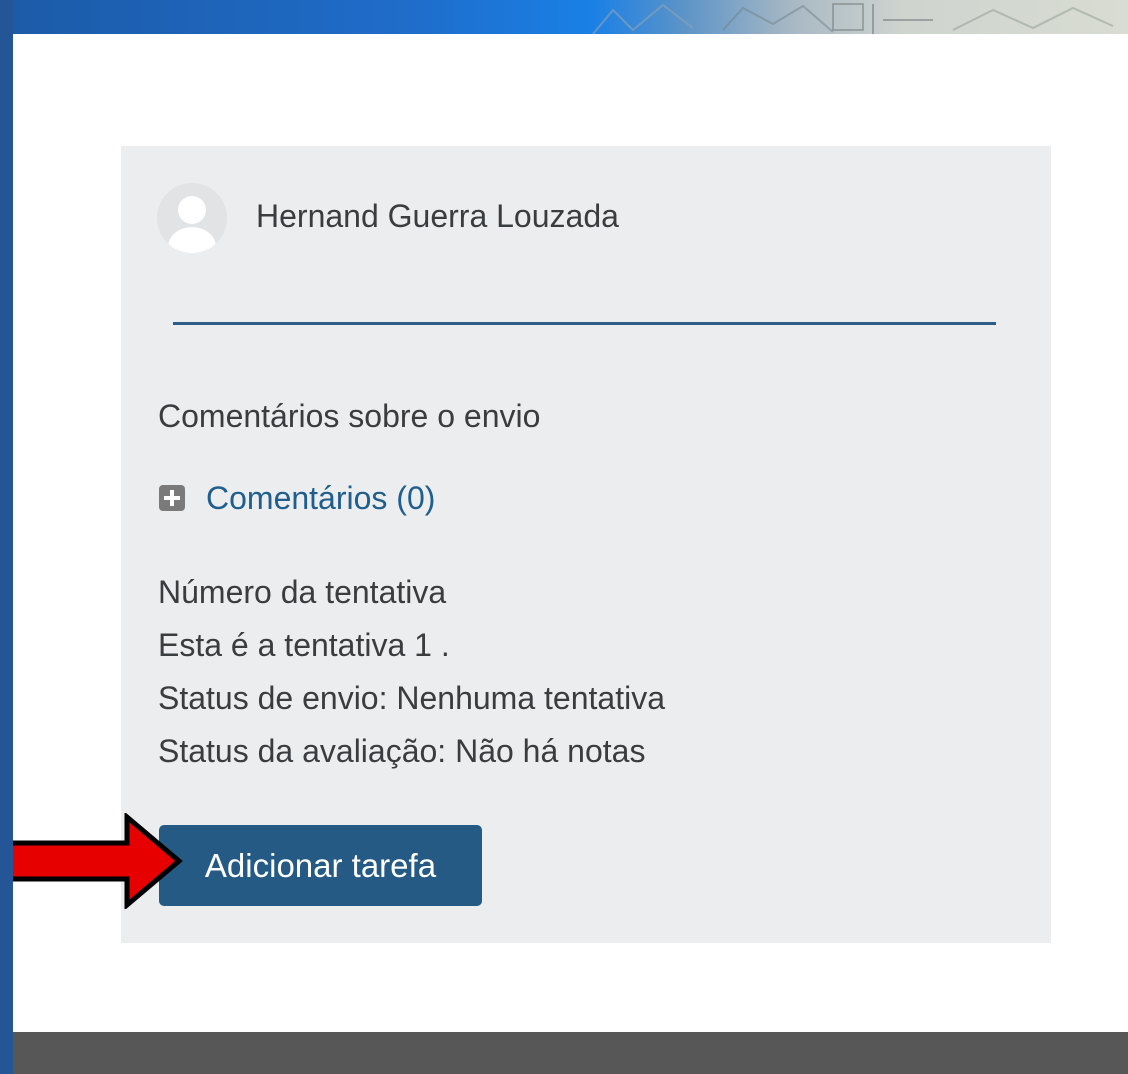  Describe the element at coordinates (304, 645) in the screenshot. I see `attempt-number-text: Esta é a tentativa 1 .` at that location.